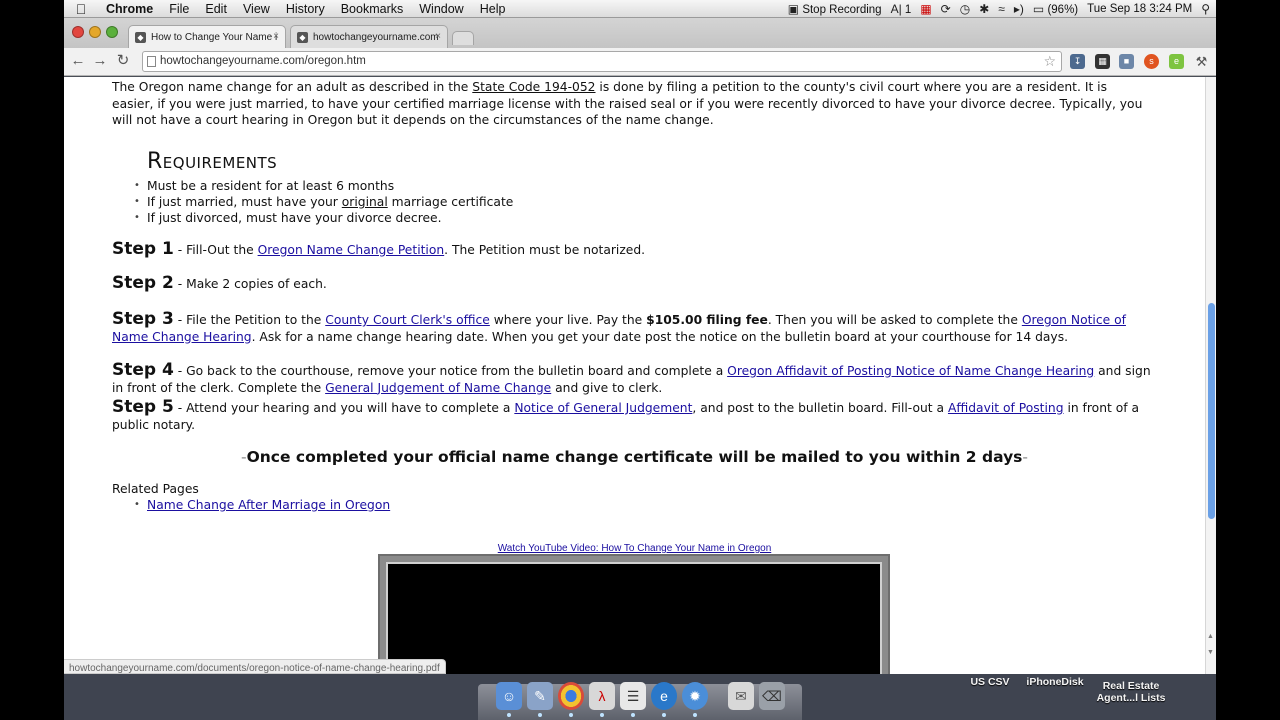  I want to click on font-icon: A|, so click(896, 9).